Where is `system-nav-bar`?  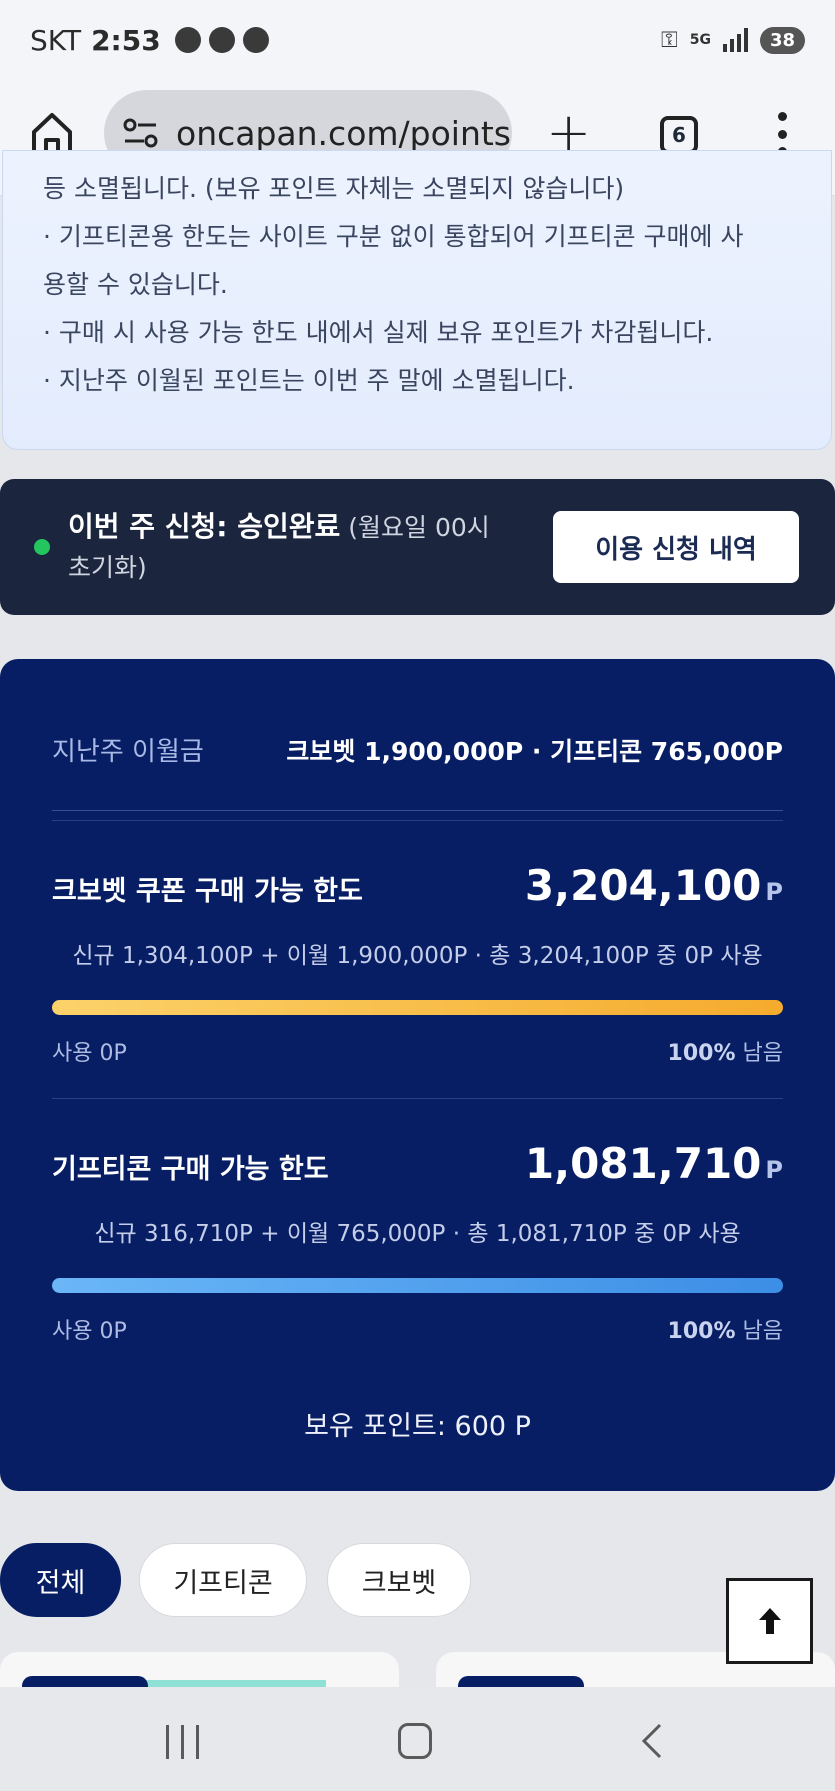
system-nav-bar is located at coordinates (417, 1739).